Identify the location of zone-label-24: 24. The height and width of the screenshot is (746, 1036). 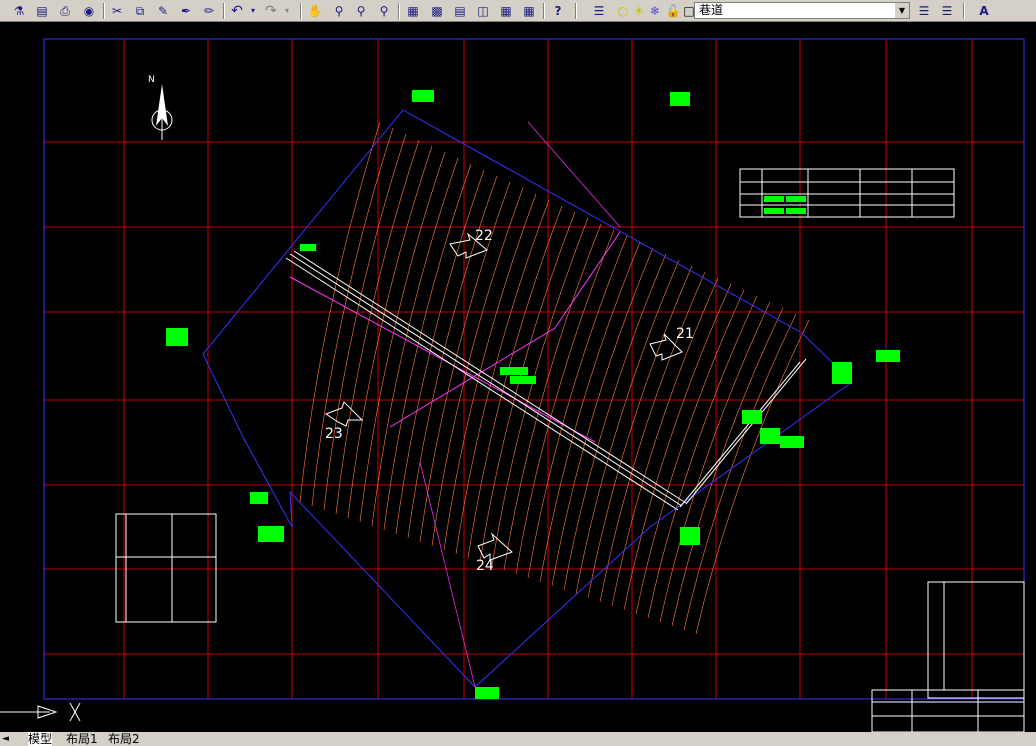
(485, 566).